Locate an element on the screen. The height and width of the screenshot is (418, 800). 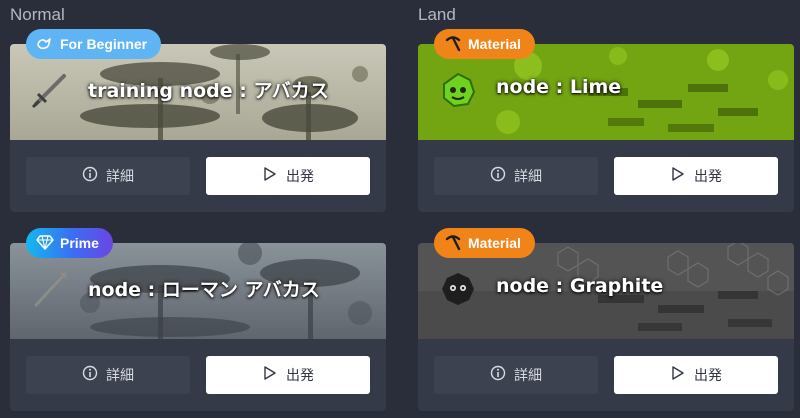
badge-prime: Prime is located at coordinates (69, 243).